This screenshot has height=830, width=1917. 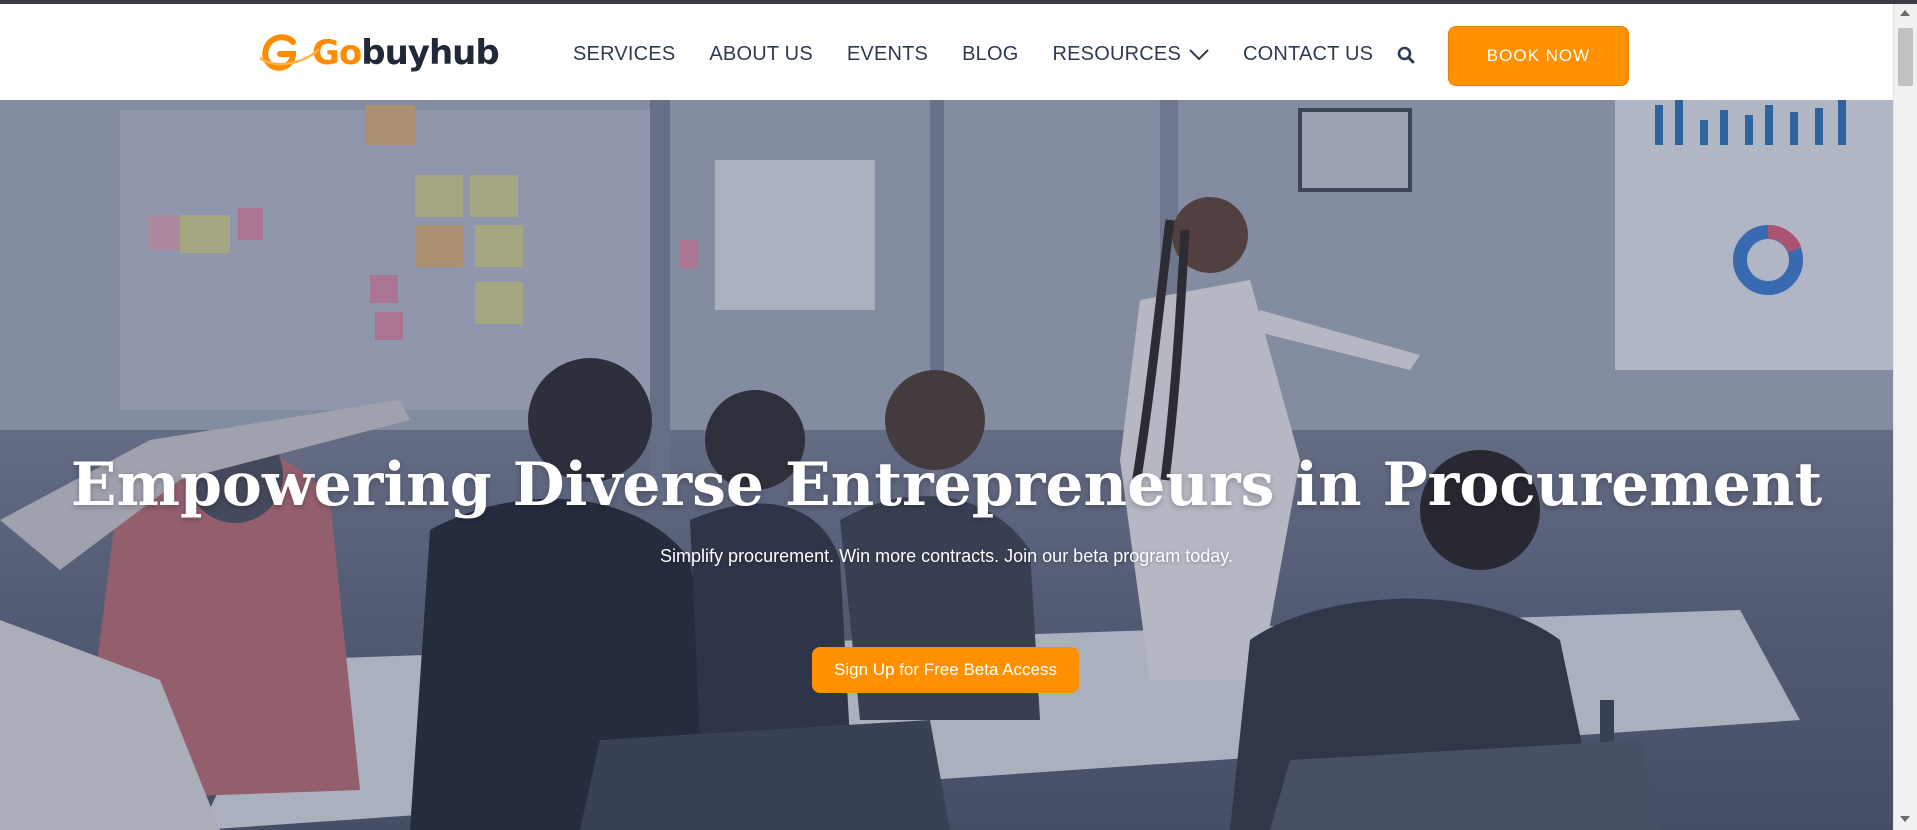 I want to click on scroll-down-arrow-icon, so click(x=1905, y=819).